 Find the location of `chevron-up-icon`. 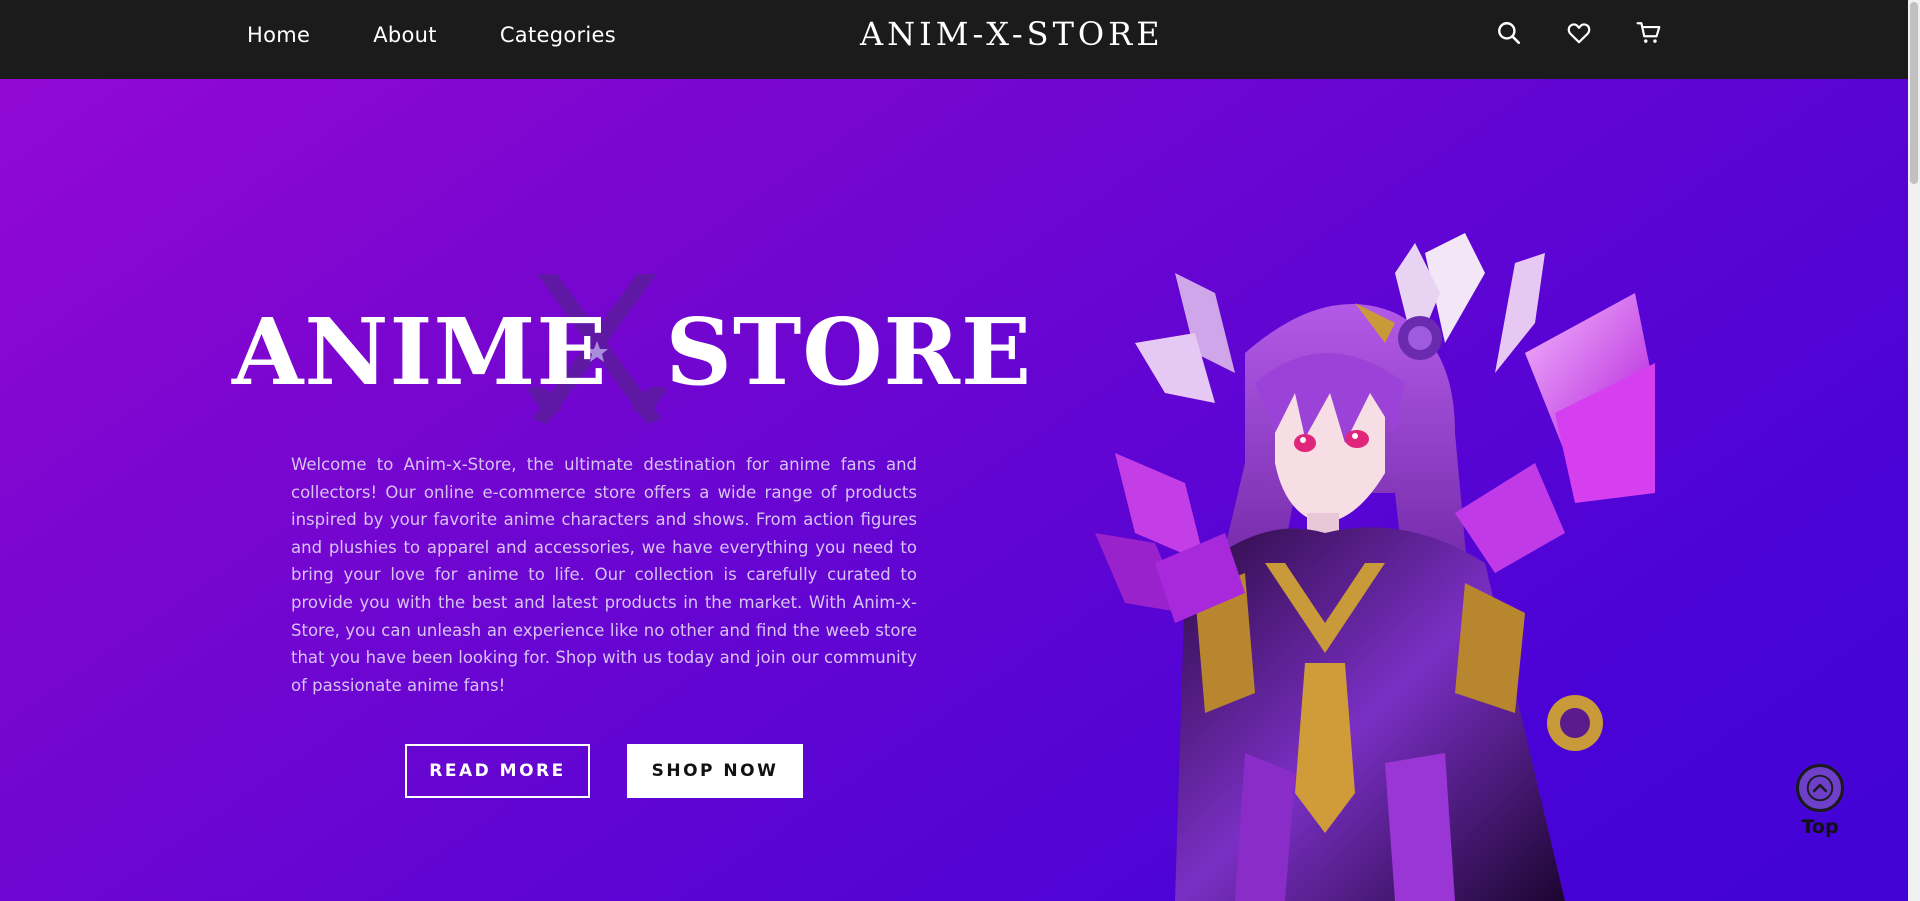

chevron-up-icon is located at coordinates (1820, 788).